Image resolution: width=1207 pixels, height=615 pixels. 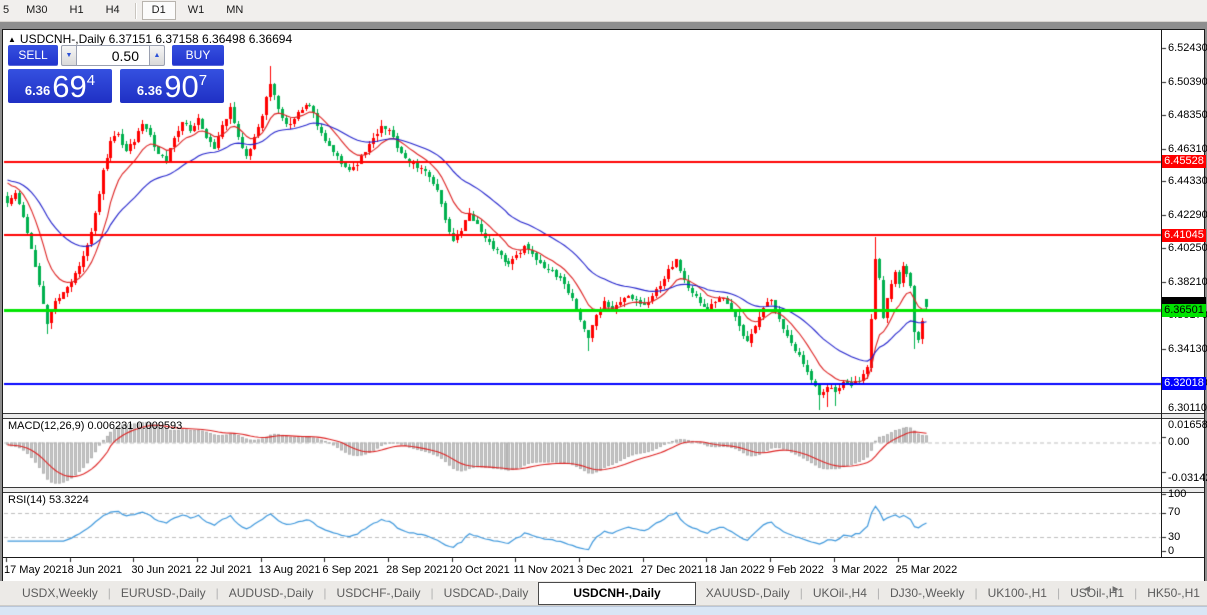 What do you see at coordinates (181, 86) in the screenshot?
I see `buy-price-big: 90` at bounding box center [181, 86].